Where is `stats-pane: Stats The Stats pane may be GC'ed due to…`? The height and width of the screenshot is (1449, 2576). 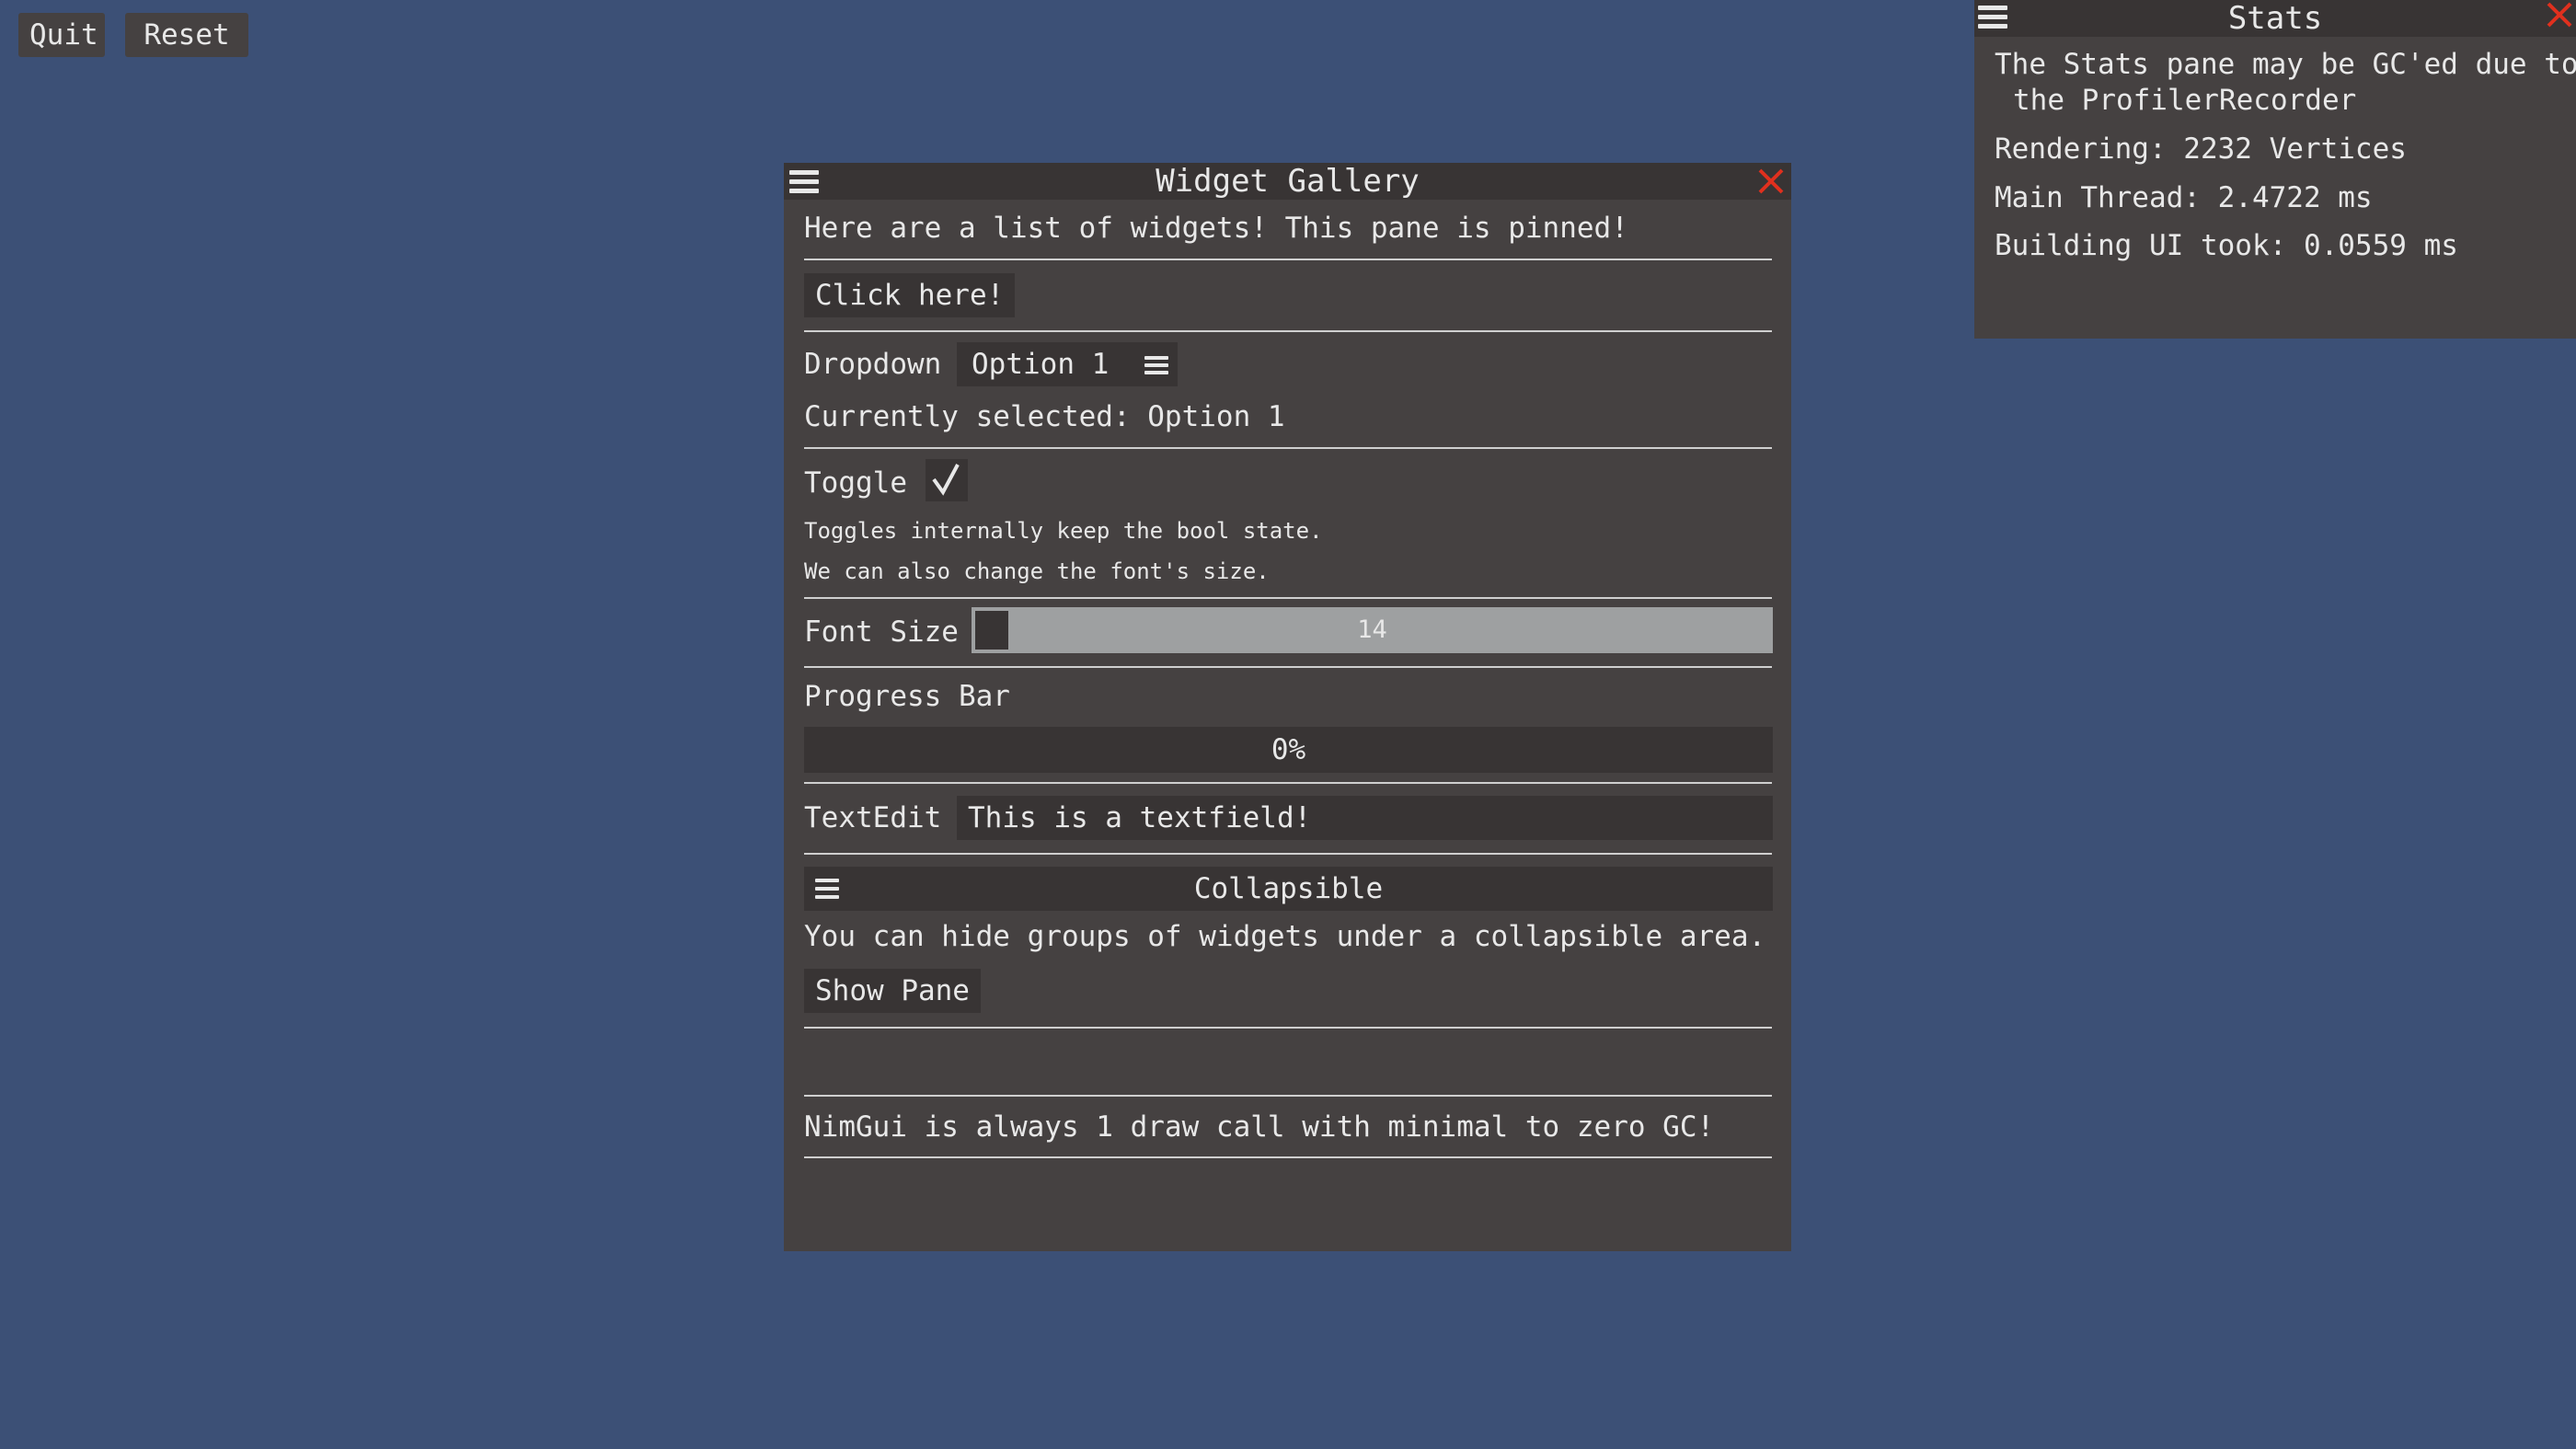 stats-pane: Stats The Stats pane may be GC'ed due to… is located at coordinates (2275, 169).